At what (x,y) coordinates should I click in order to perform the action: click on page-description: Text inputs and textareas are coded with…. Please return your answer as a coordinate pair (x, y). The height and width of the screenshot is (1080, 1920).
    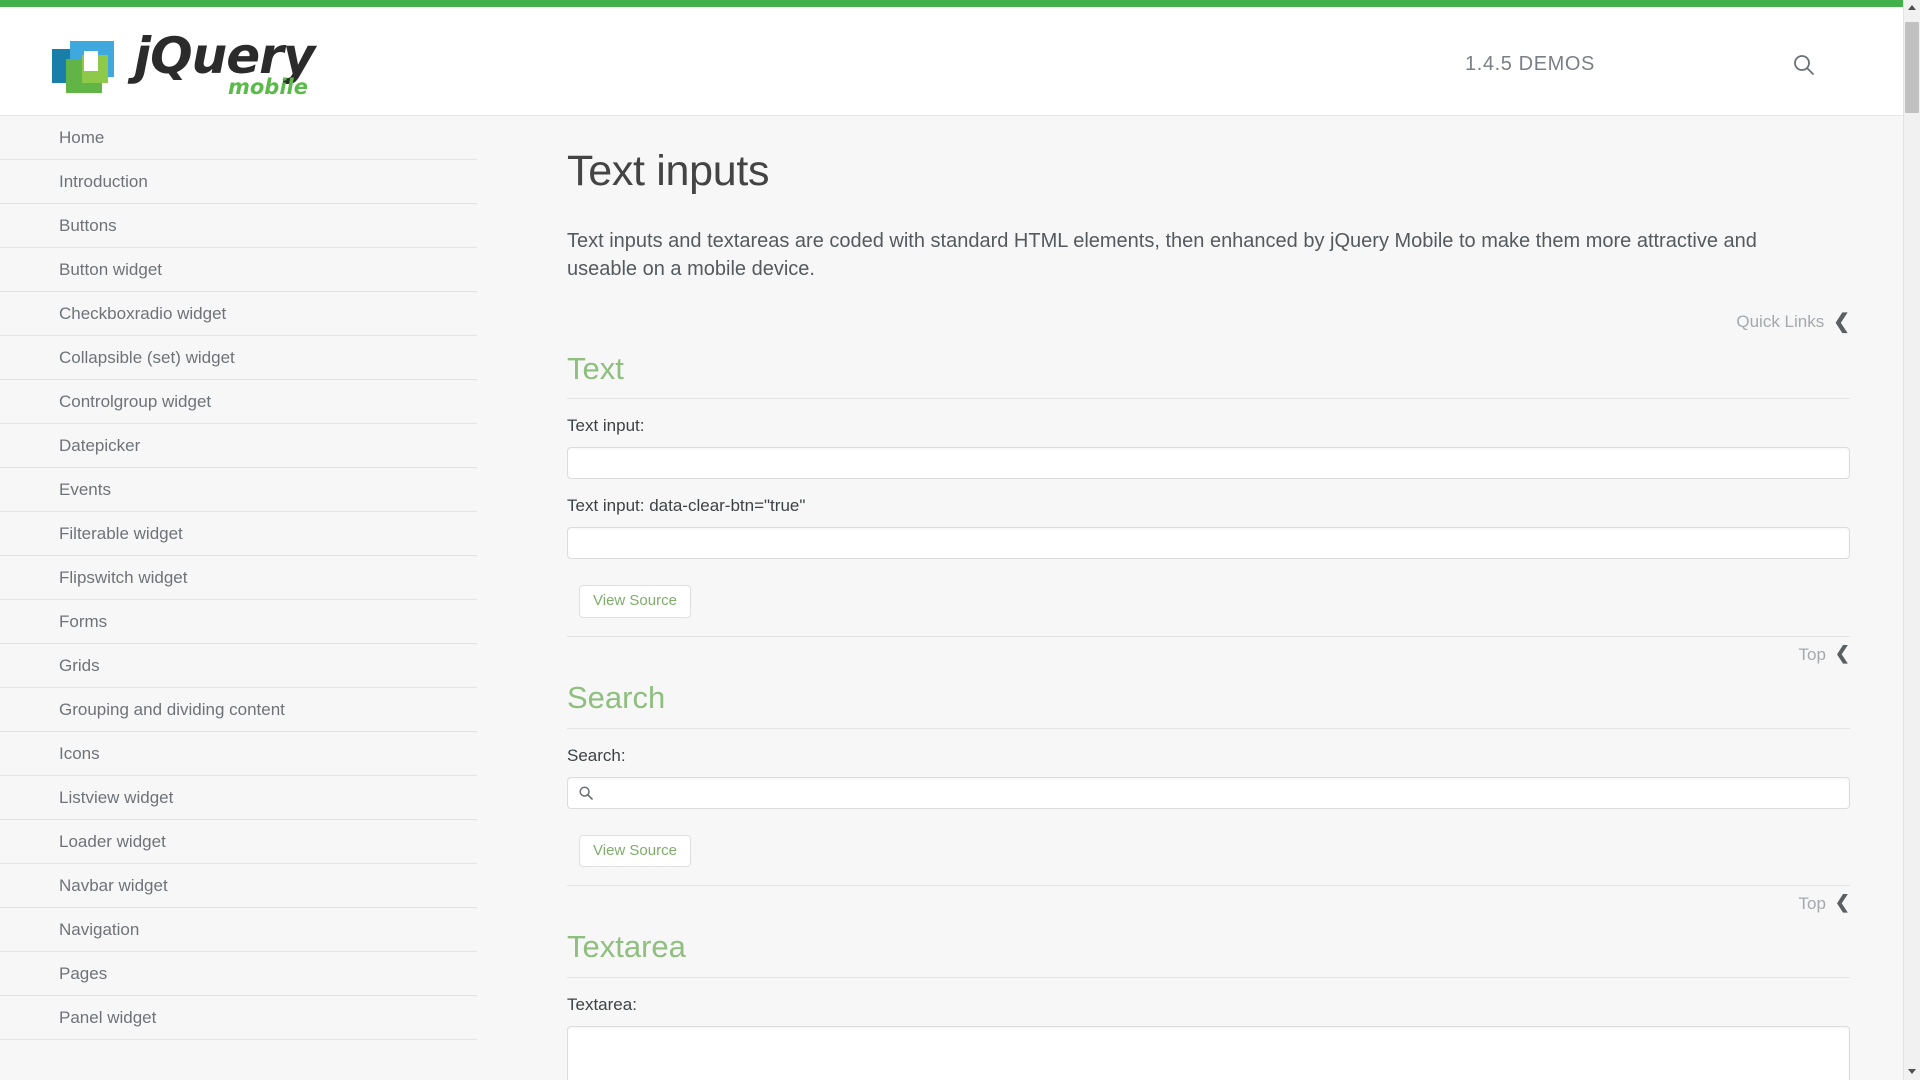
    Looking at the image, I should click on (1162, 254).